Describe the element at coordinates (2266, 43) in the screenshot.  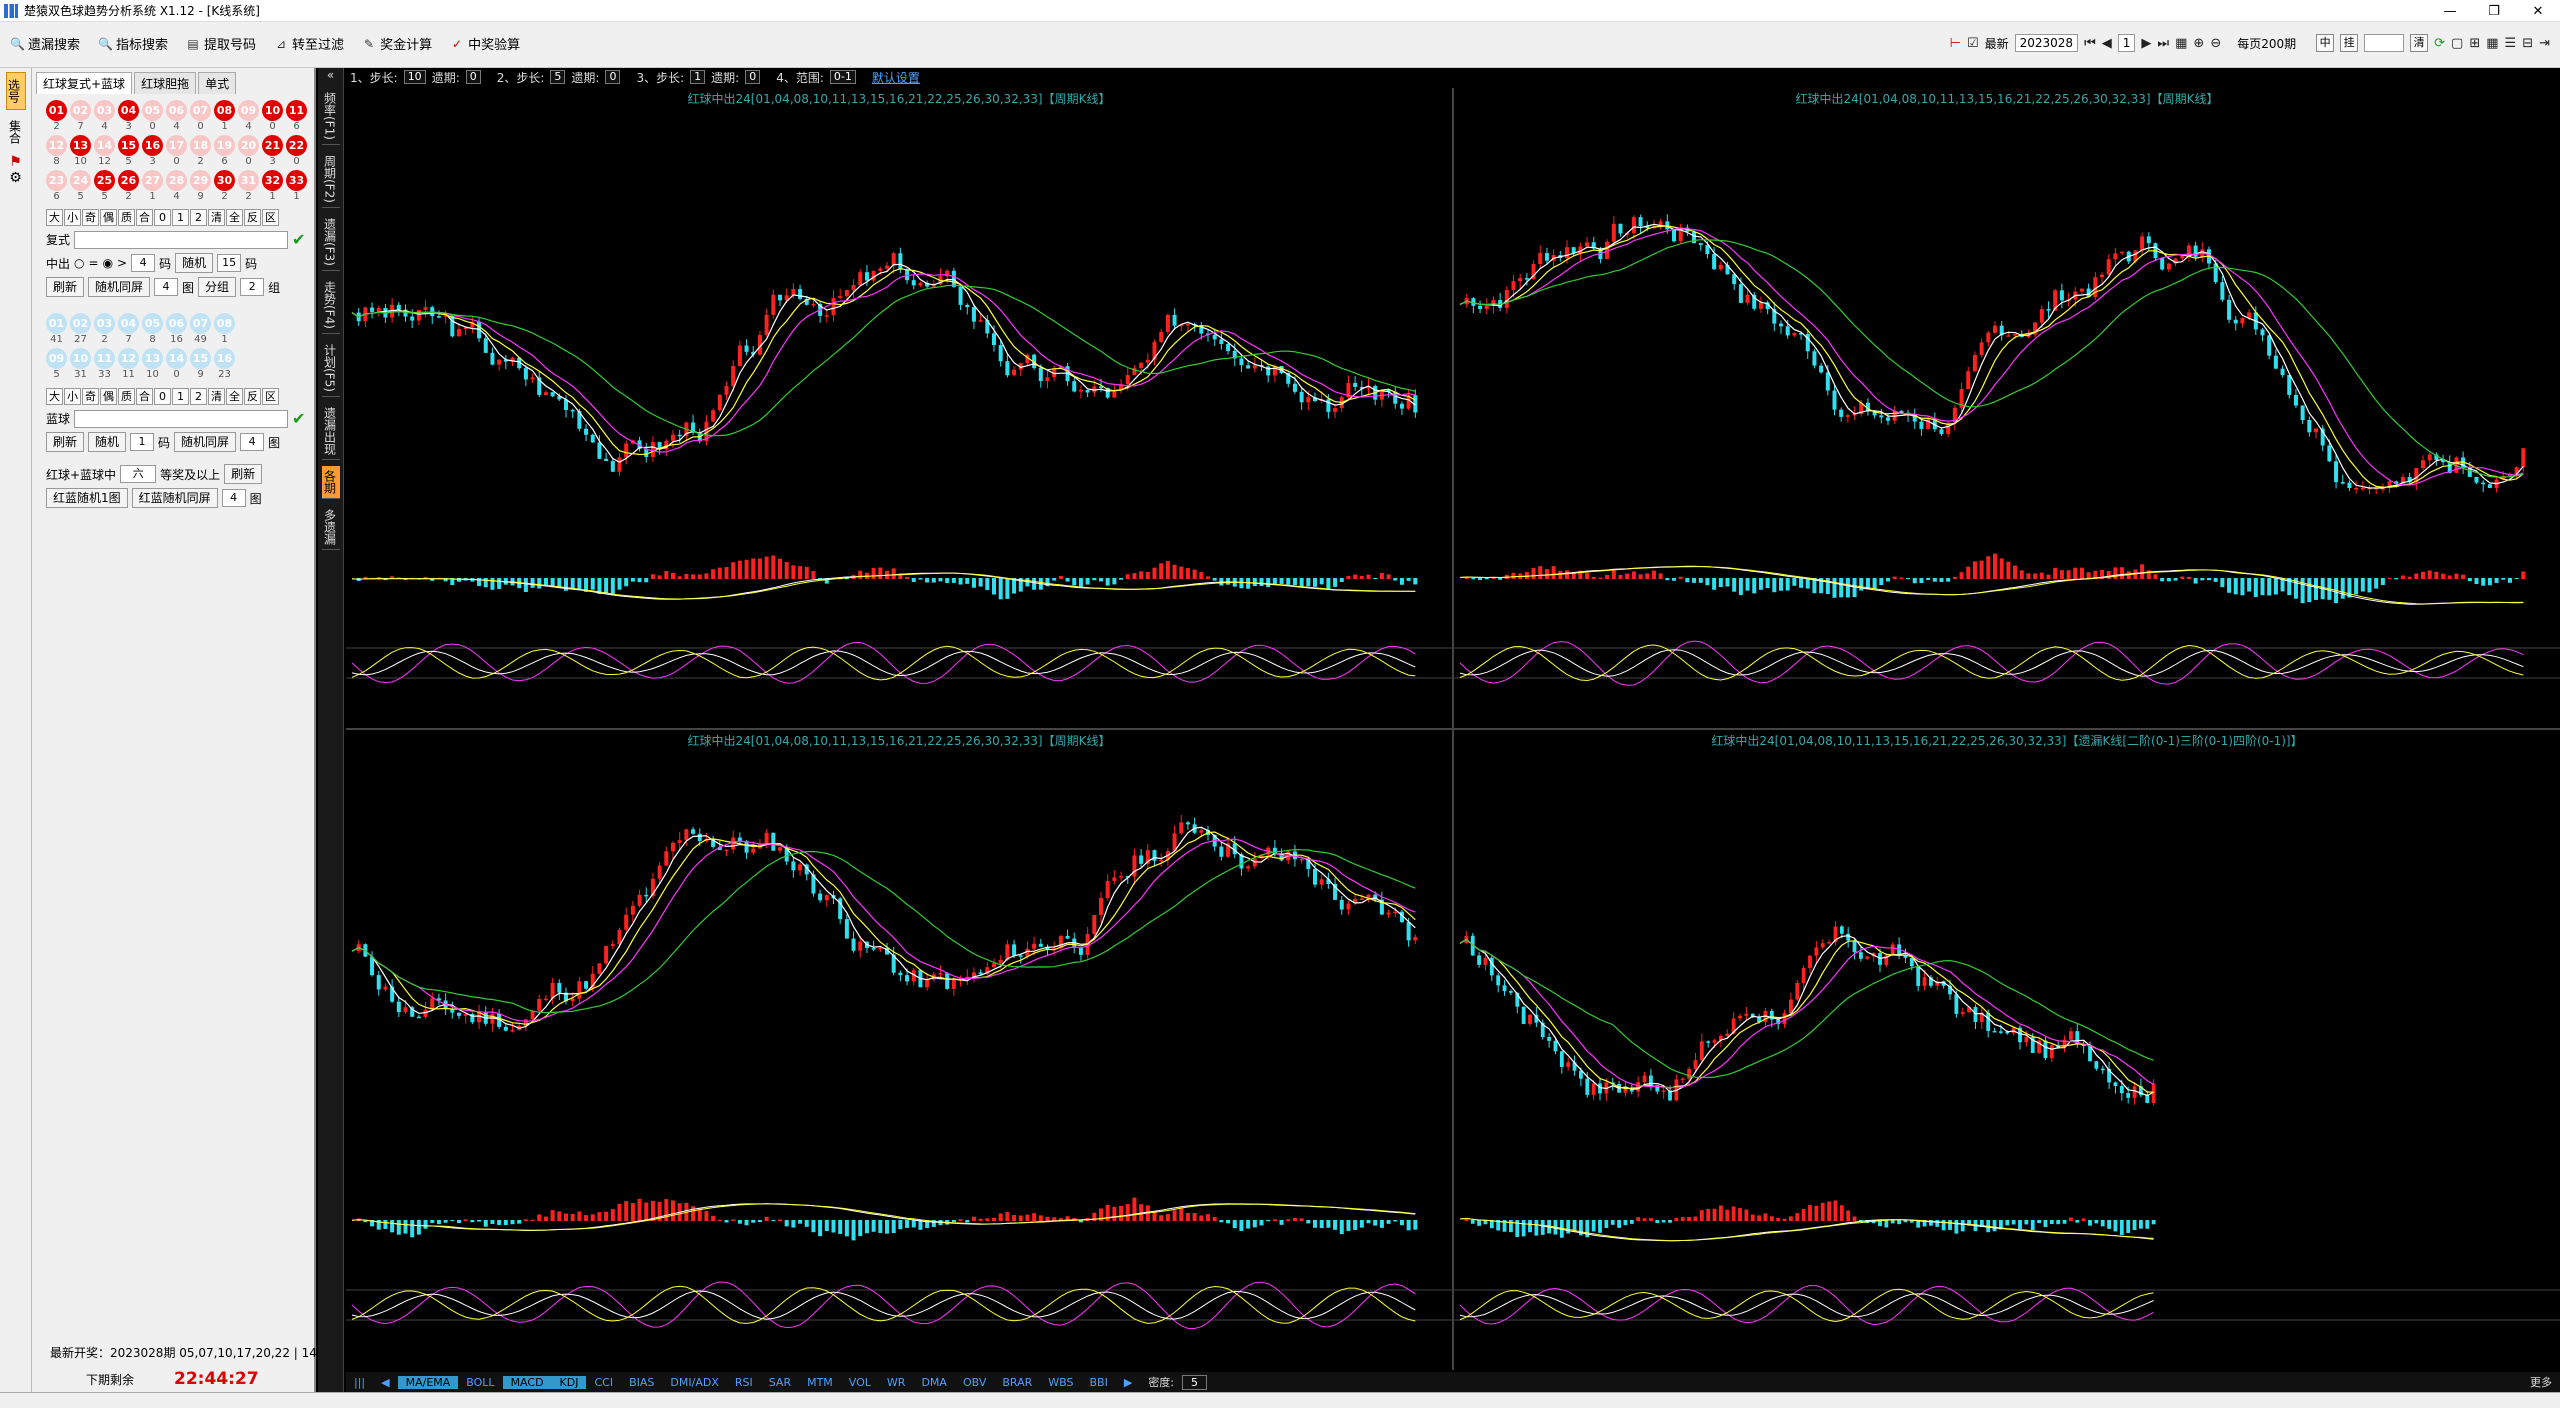
I see `per-page-label: 每页200期` at that location.